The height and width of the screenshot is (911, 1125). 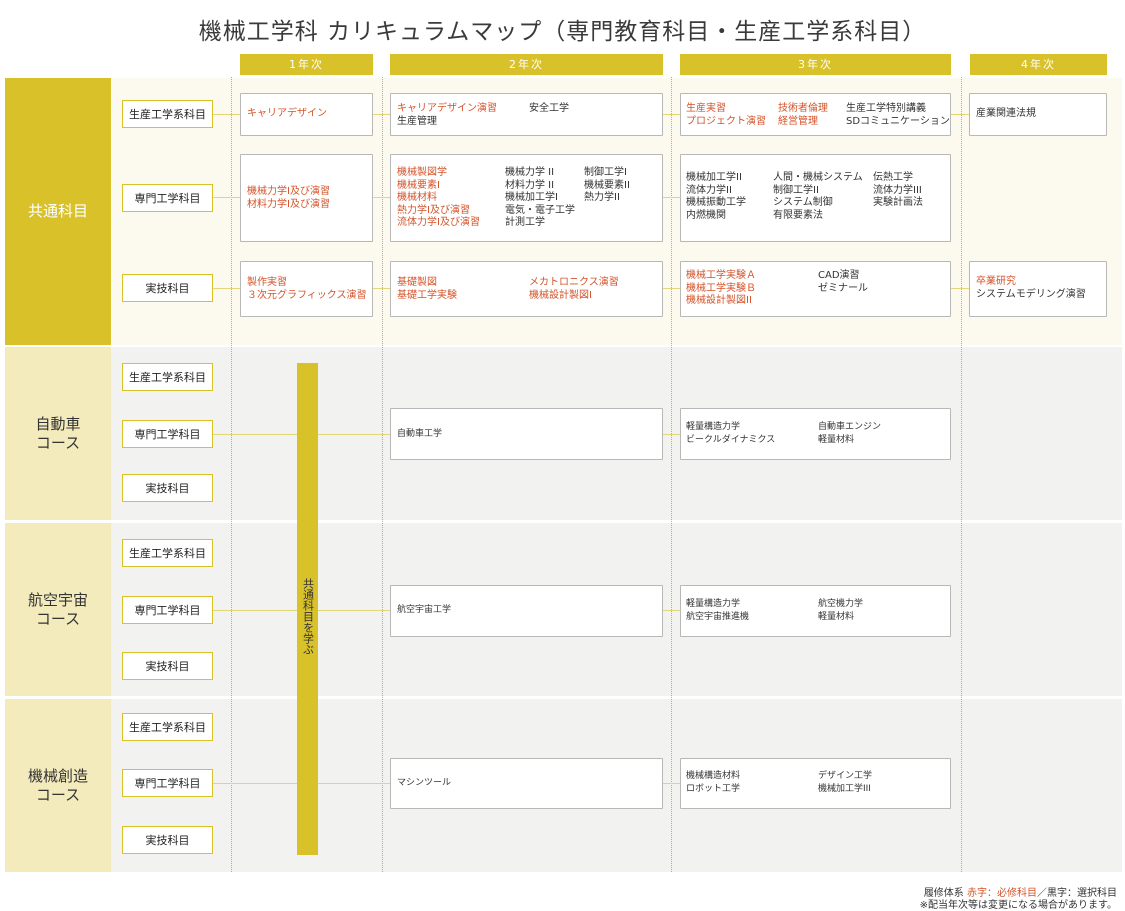 What do you see at coordinates (58, 211) in the screenshot?
I see `section-common: 共通科目` at bounding box center [58, 211].